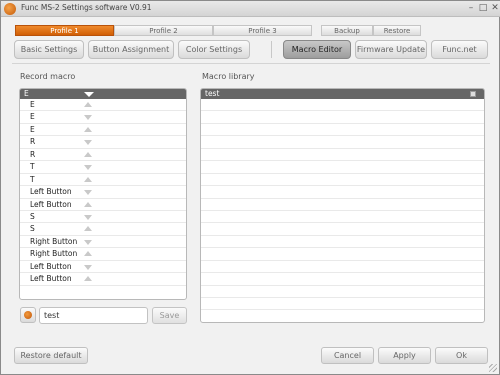  What do you see at coordinates (49, 49) in the screenshot?
I see `basic-settings-button: Basic Settings` at bounding box center [49, 49].